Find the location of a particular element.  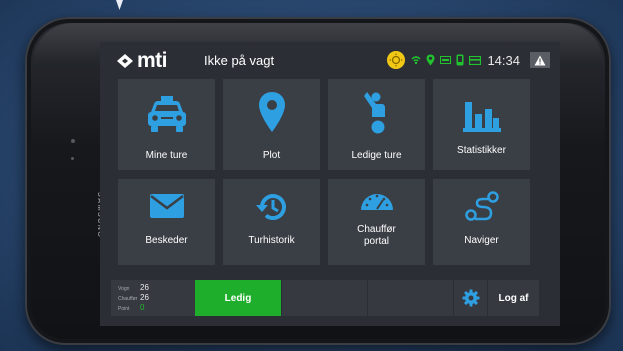

warning-button is located at coordinates (540, 60).